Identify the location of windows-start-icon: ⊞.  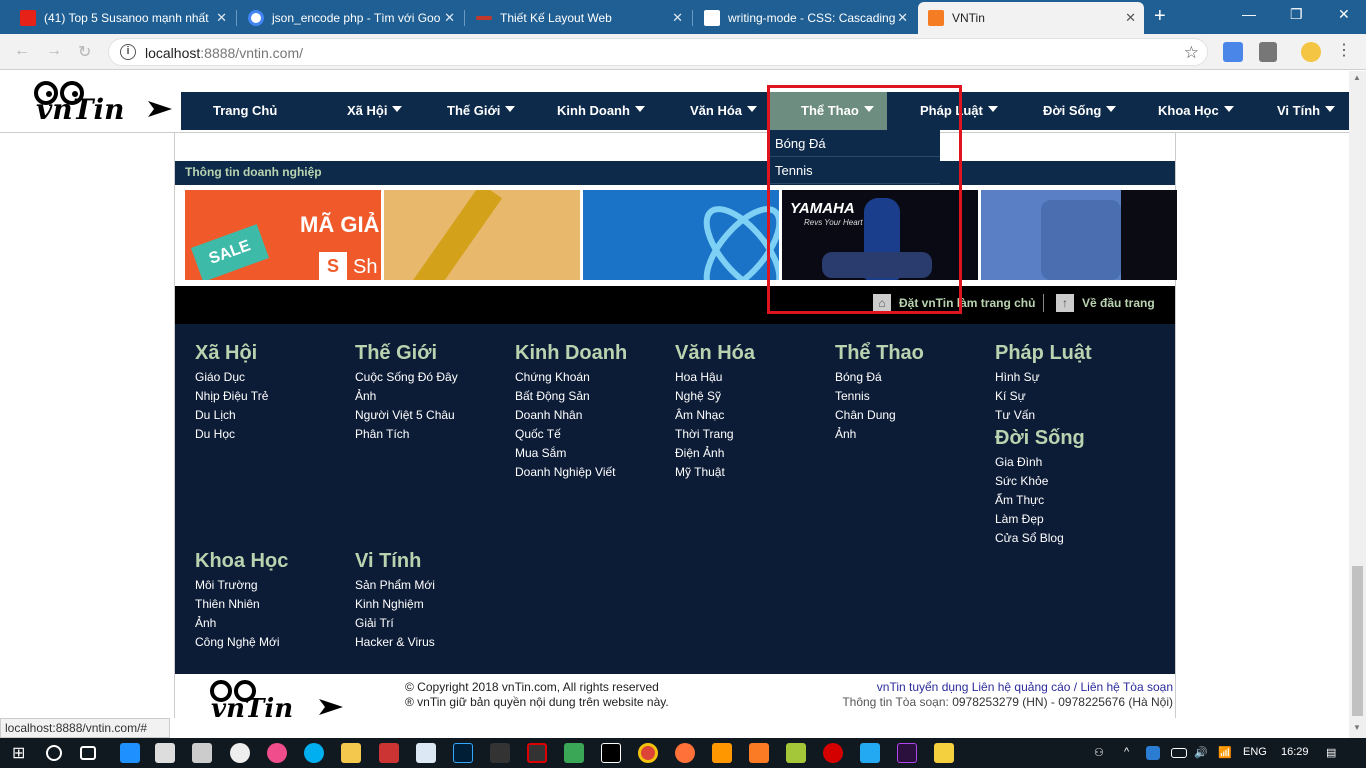
(22, 753).